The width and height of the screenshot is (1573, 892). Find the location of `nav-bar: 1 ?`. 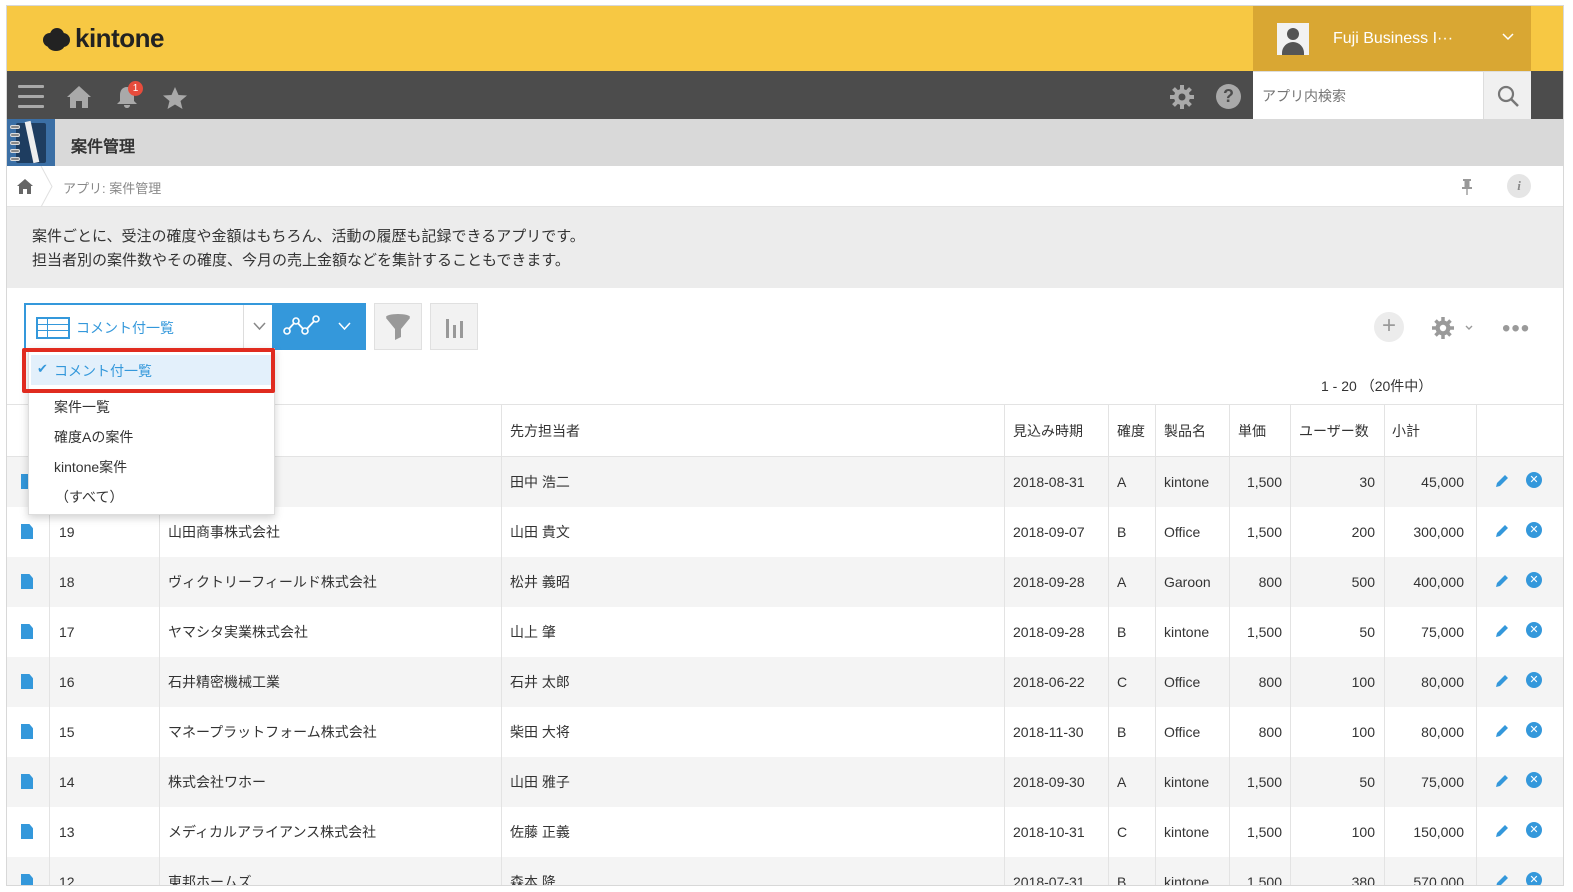

nav-bar: 1 ? is located at coordinates (785, 95).